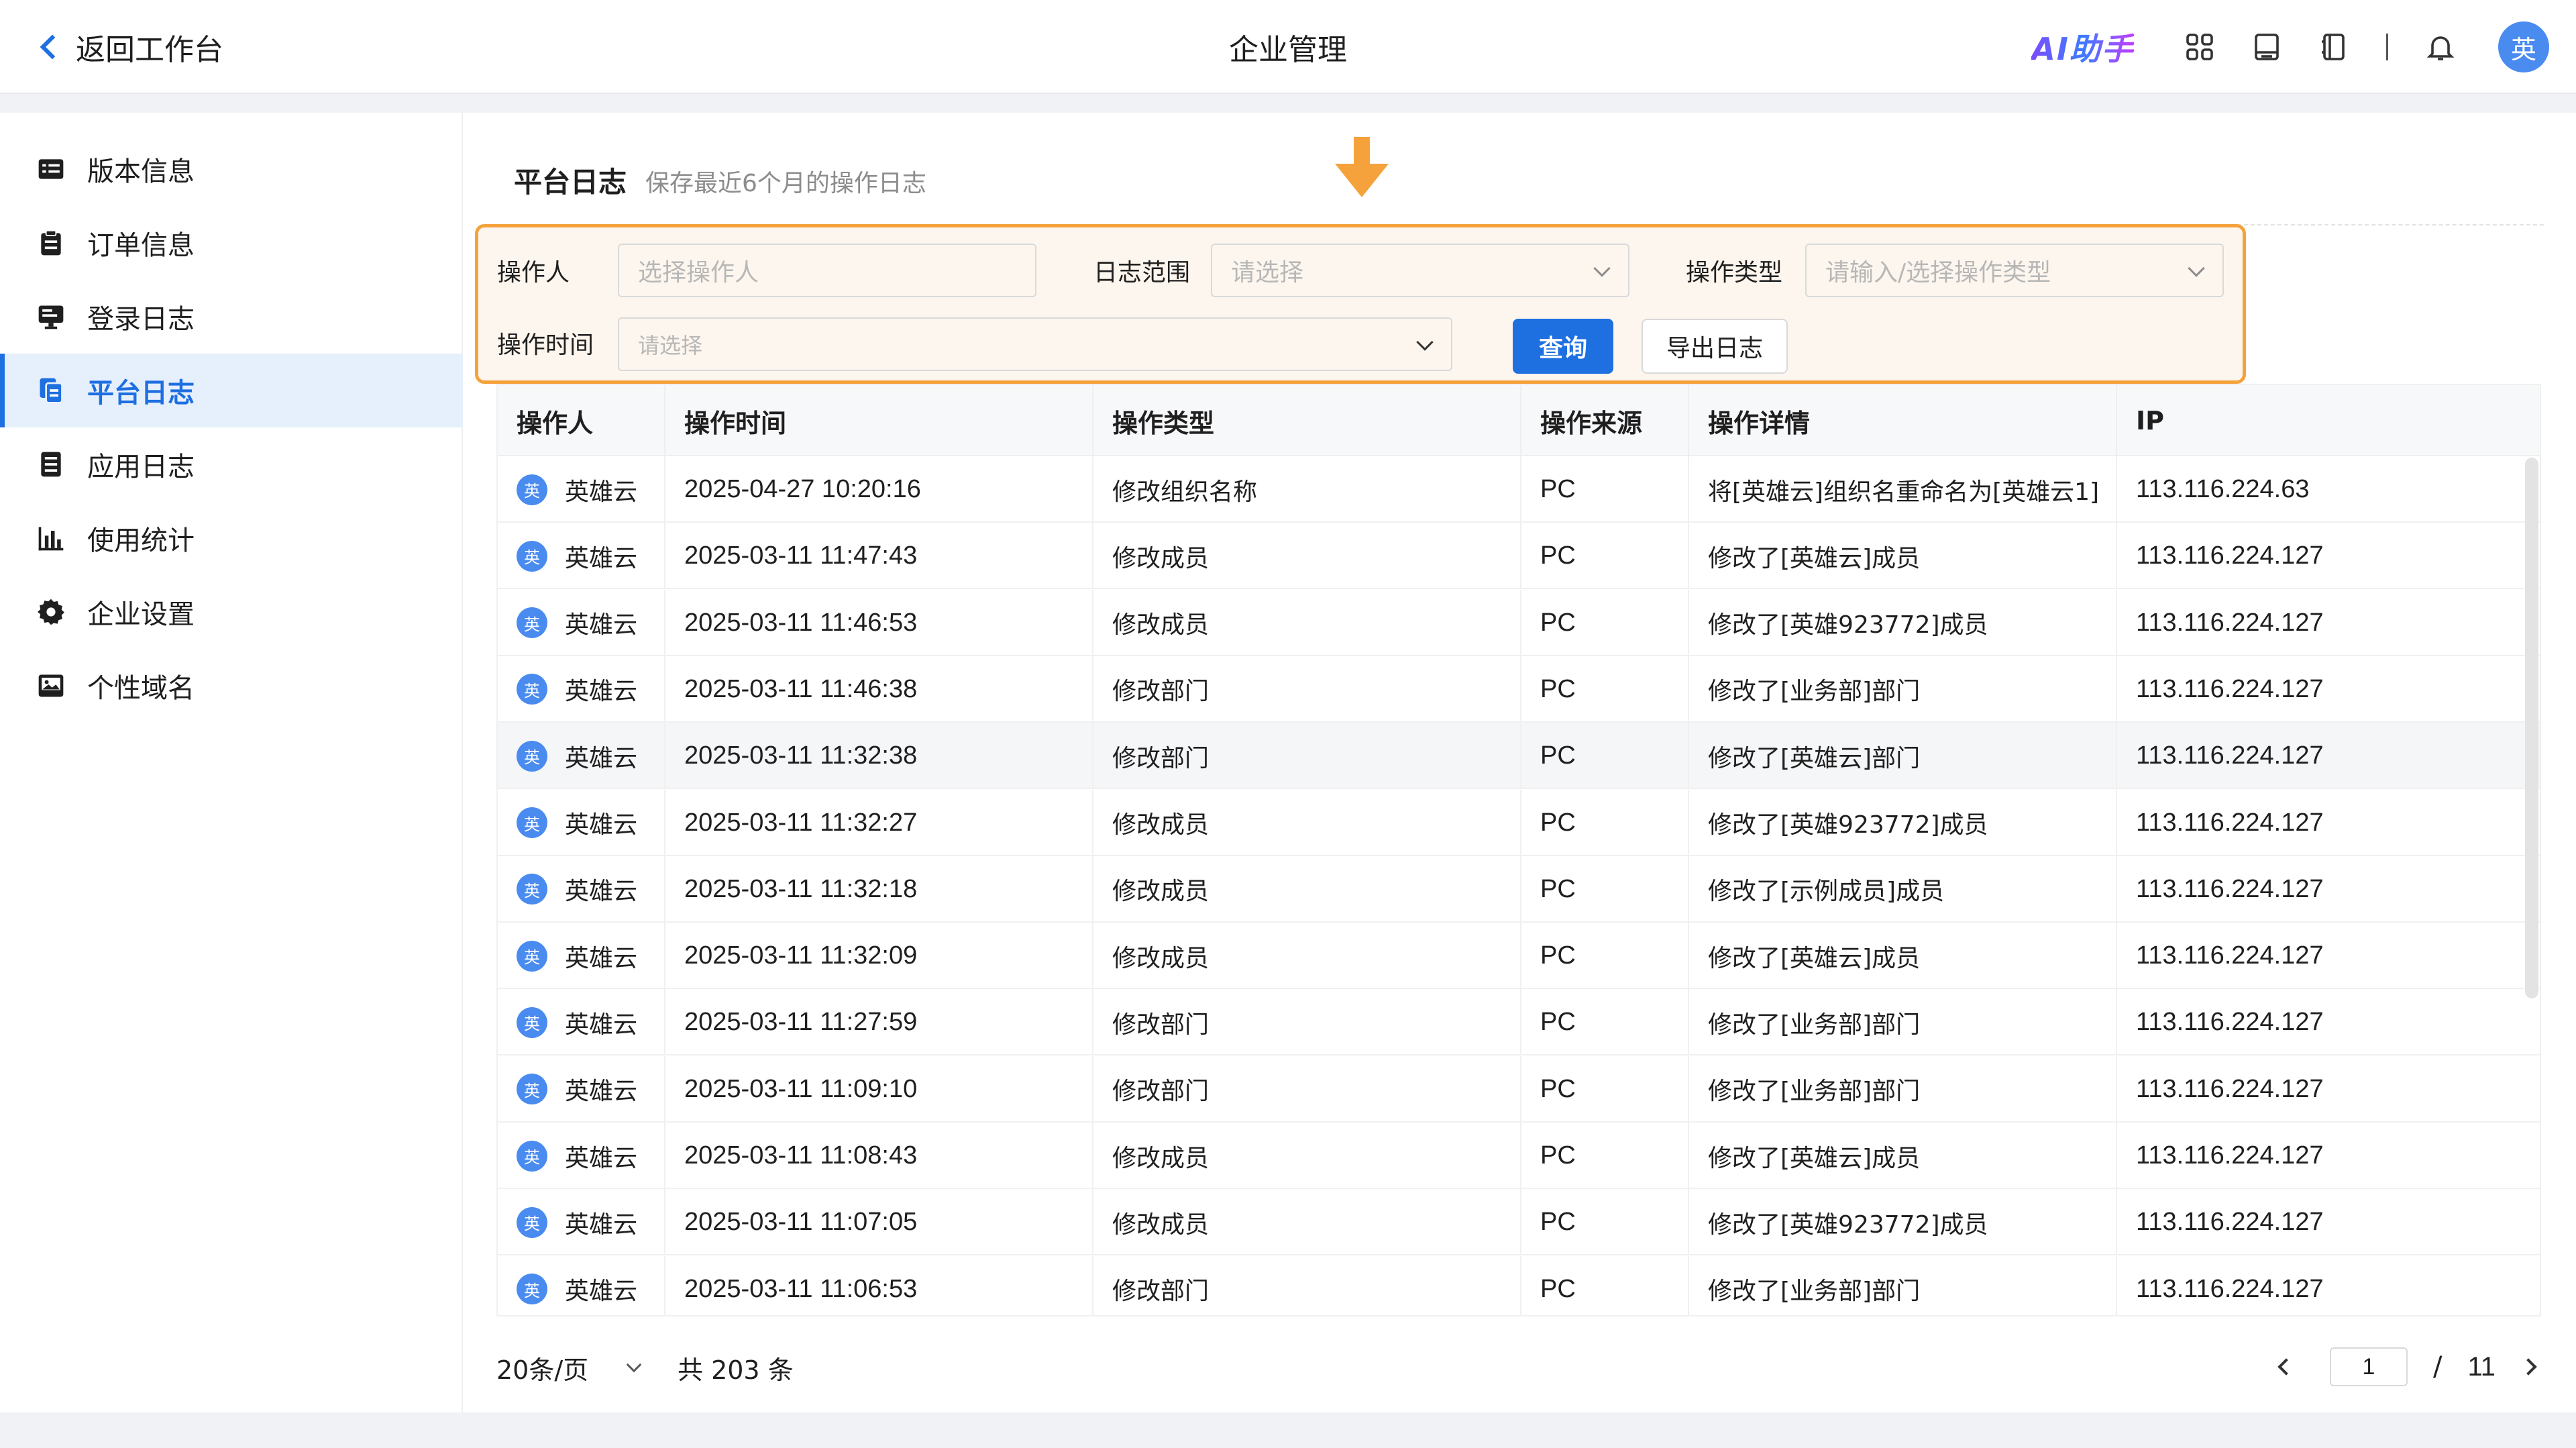 The image size is (2576, 1448). I want to click on column-header-operator: 操作人, so click(581, 420).